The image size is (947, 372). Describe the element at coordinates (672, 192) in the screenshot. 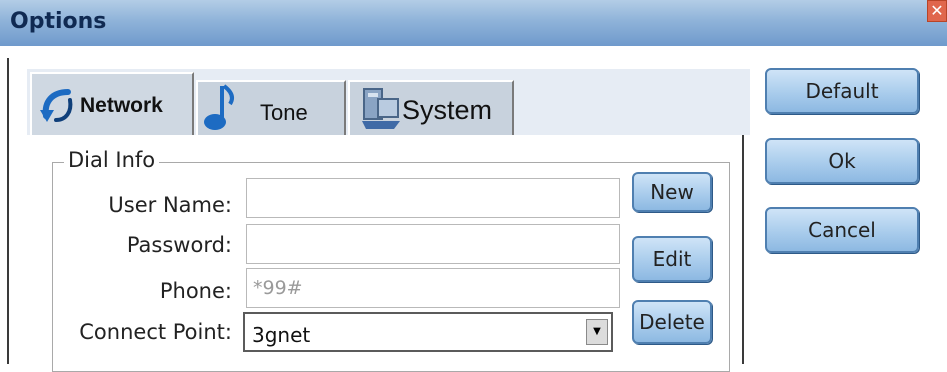

I see `new-button: New` at that location.